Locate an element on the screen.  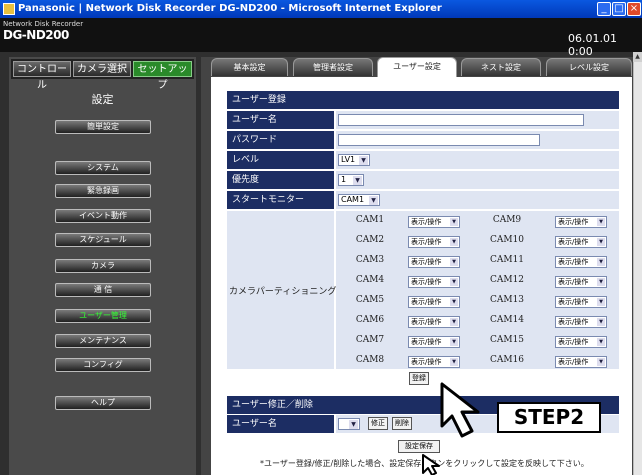
camera-label: CAM13 is located at coordinates (507, 300).